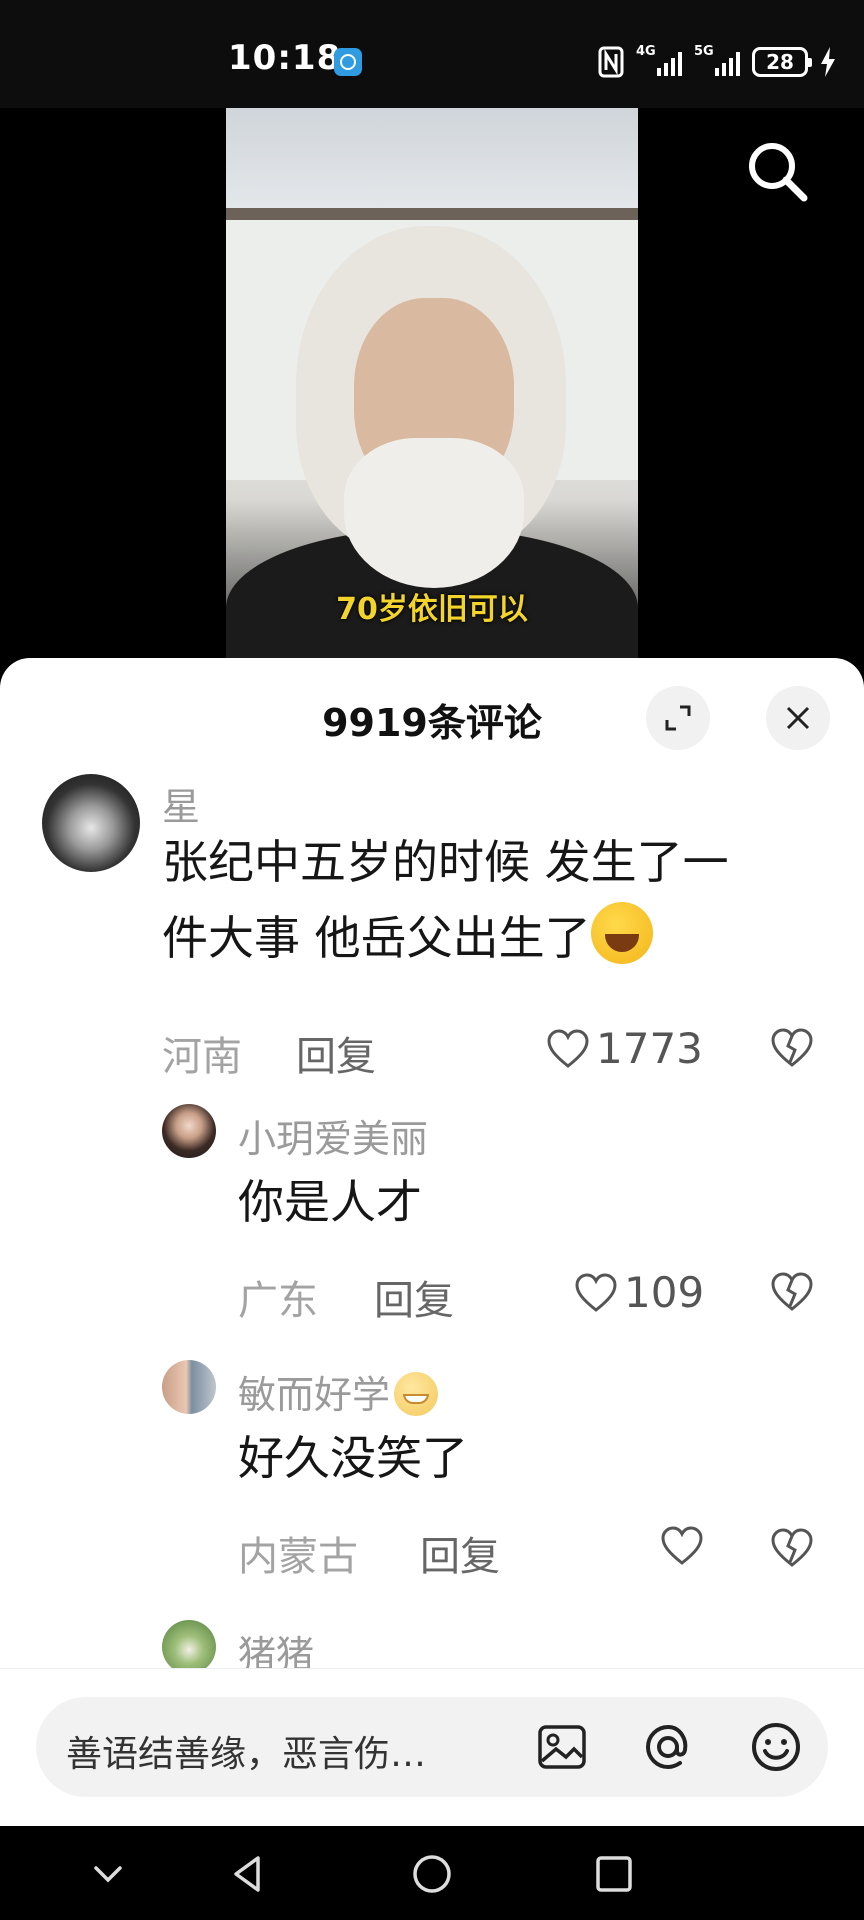 Image resolution: width=864 pixels, height=1920 pixels. What do you see at coordinates (776, 1747) in the screenshot?
I see `emoji-icon` at bounding box center [776, 1747].